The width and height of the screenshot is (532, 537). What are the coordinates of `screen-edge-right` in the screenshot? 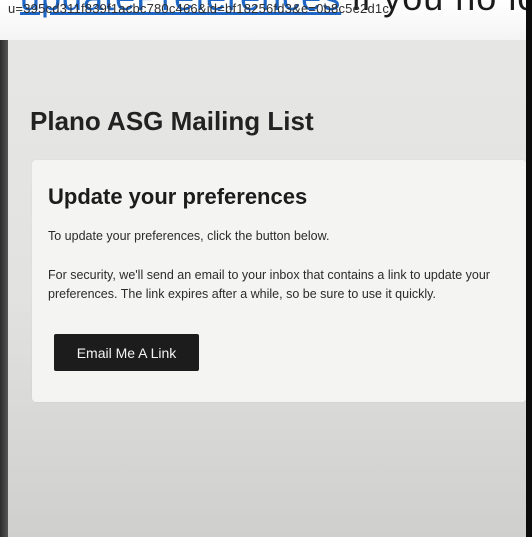 It's located at (529, 268).